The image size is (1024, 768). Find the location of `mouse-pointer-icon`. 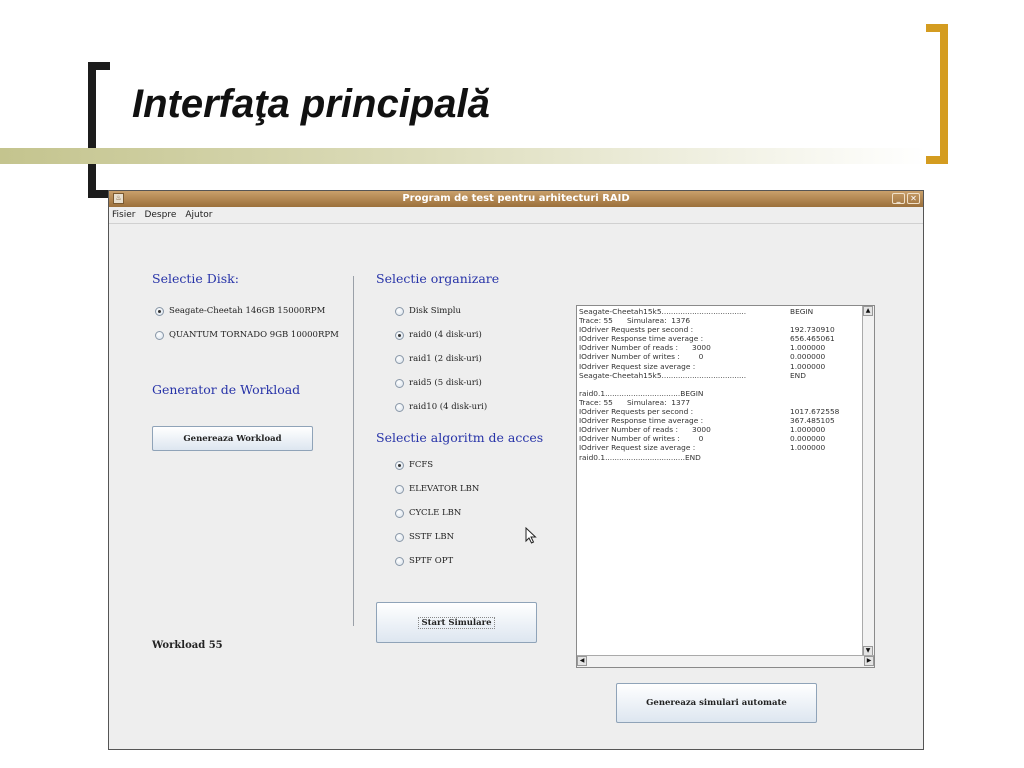

mouse-pointer-icon is located at coordinates (531, 535).